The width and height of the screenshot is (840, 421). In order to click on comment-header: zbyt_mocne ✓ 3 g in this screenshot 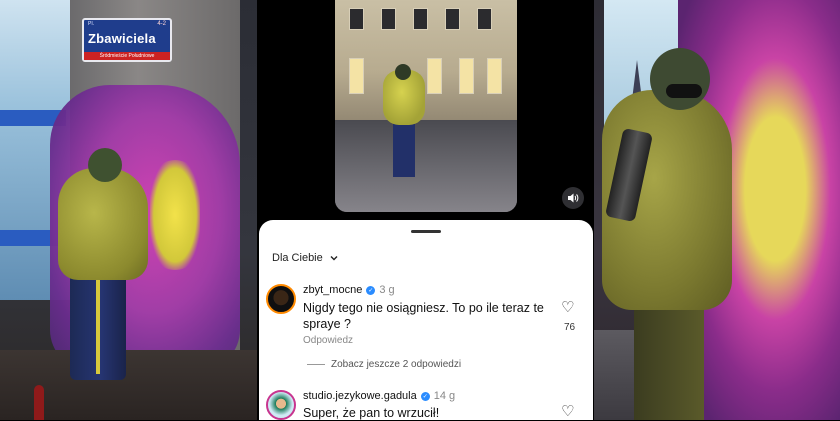, I will do `click(349, 290)`.